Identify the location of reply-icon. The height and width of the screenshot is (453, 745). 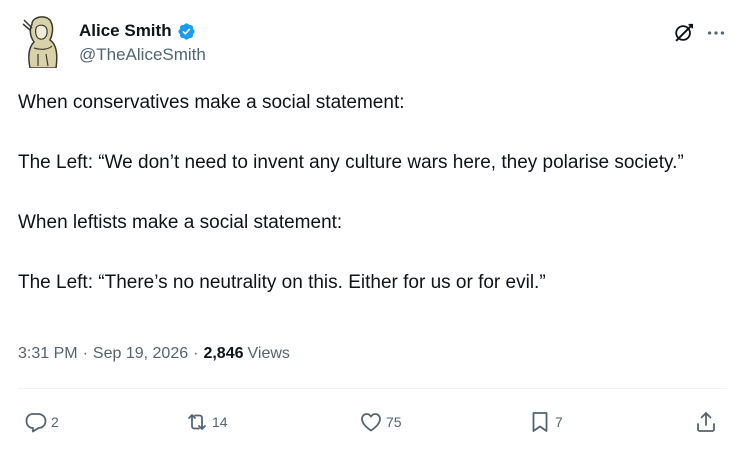
(36, 423).